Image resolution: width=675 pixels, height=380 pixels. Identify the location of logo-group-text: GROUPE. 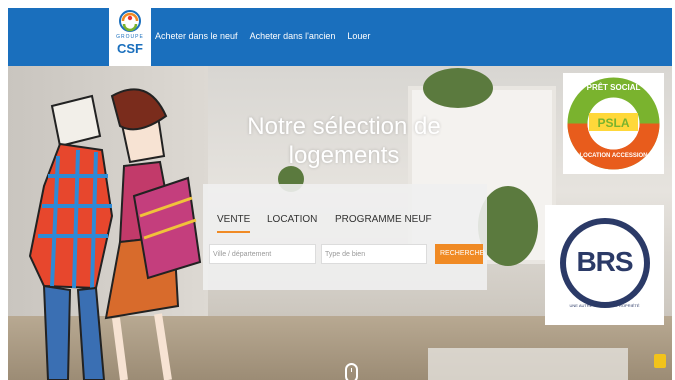
(130, 37).